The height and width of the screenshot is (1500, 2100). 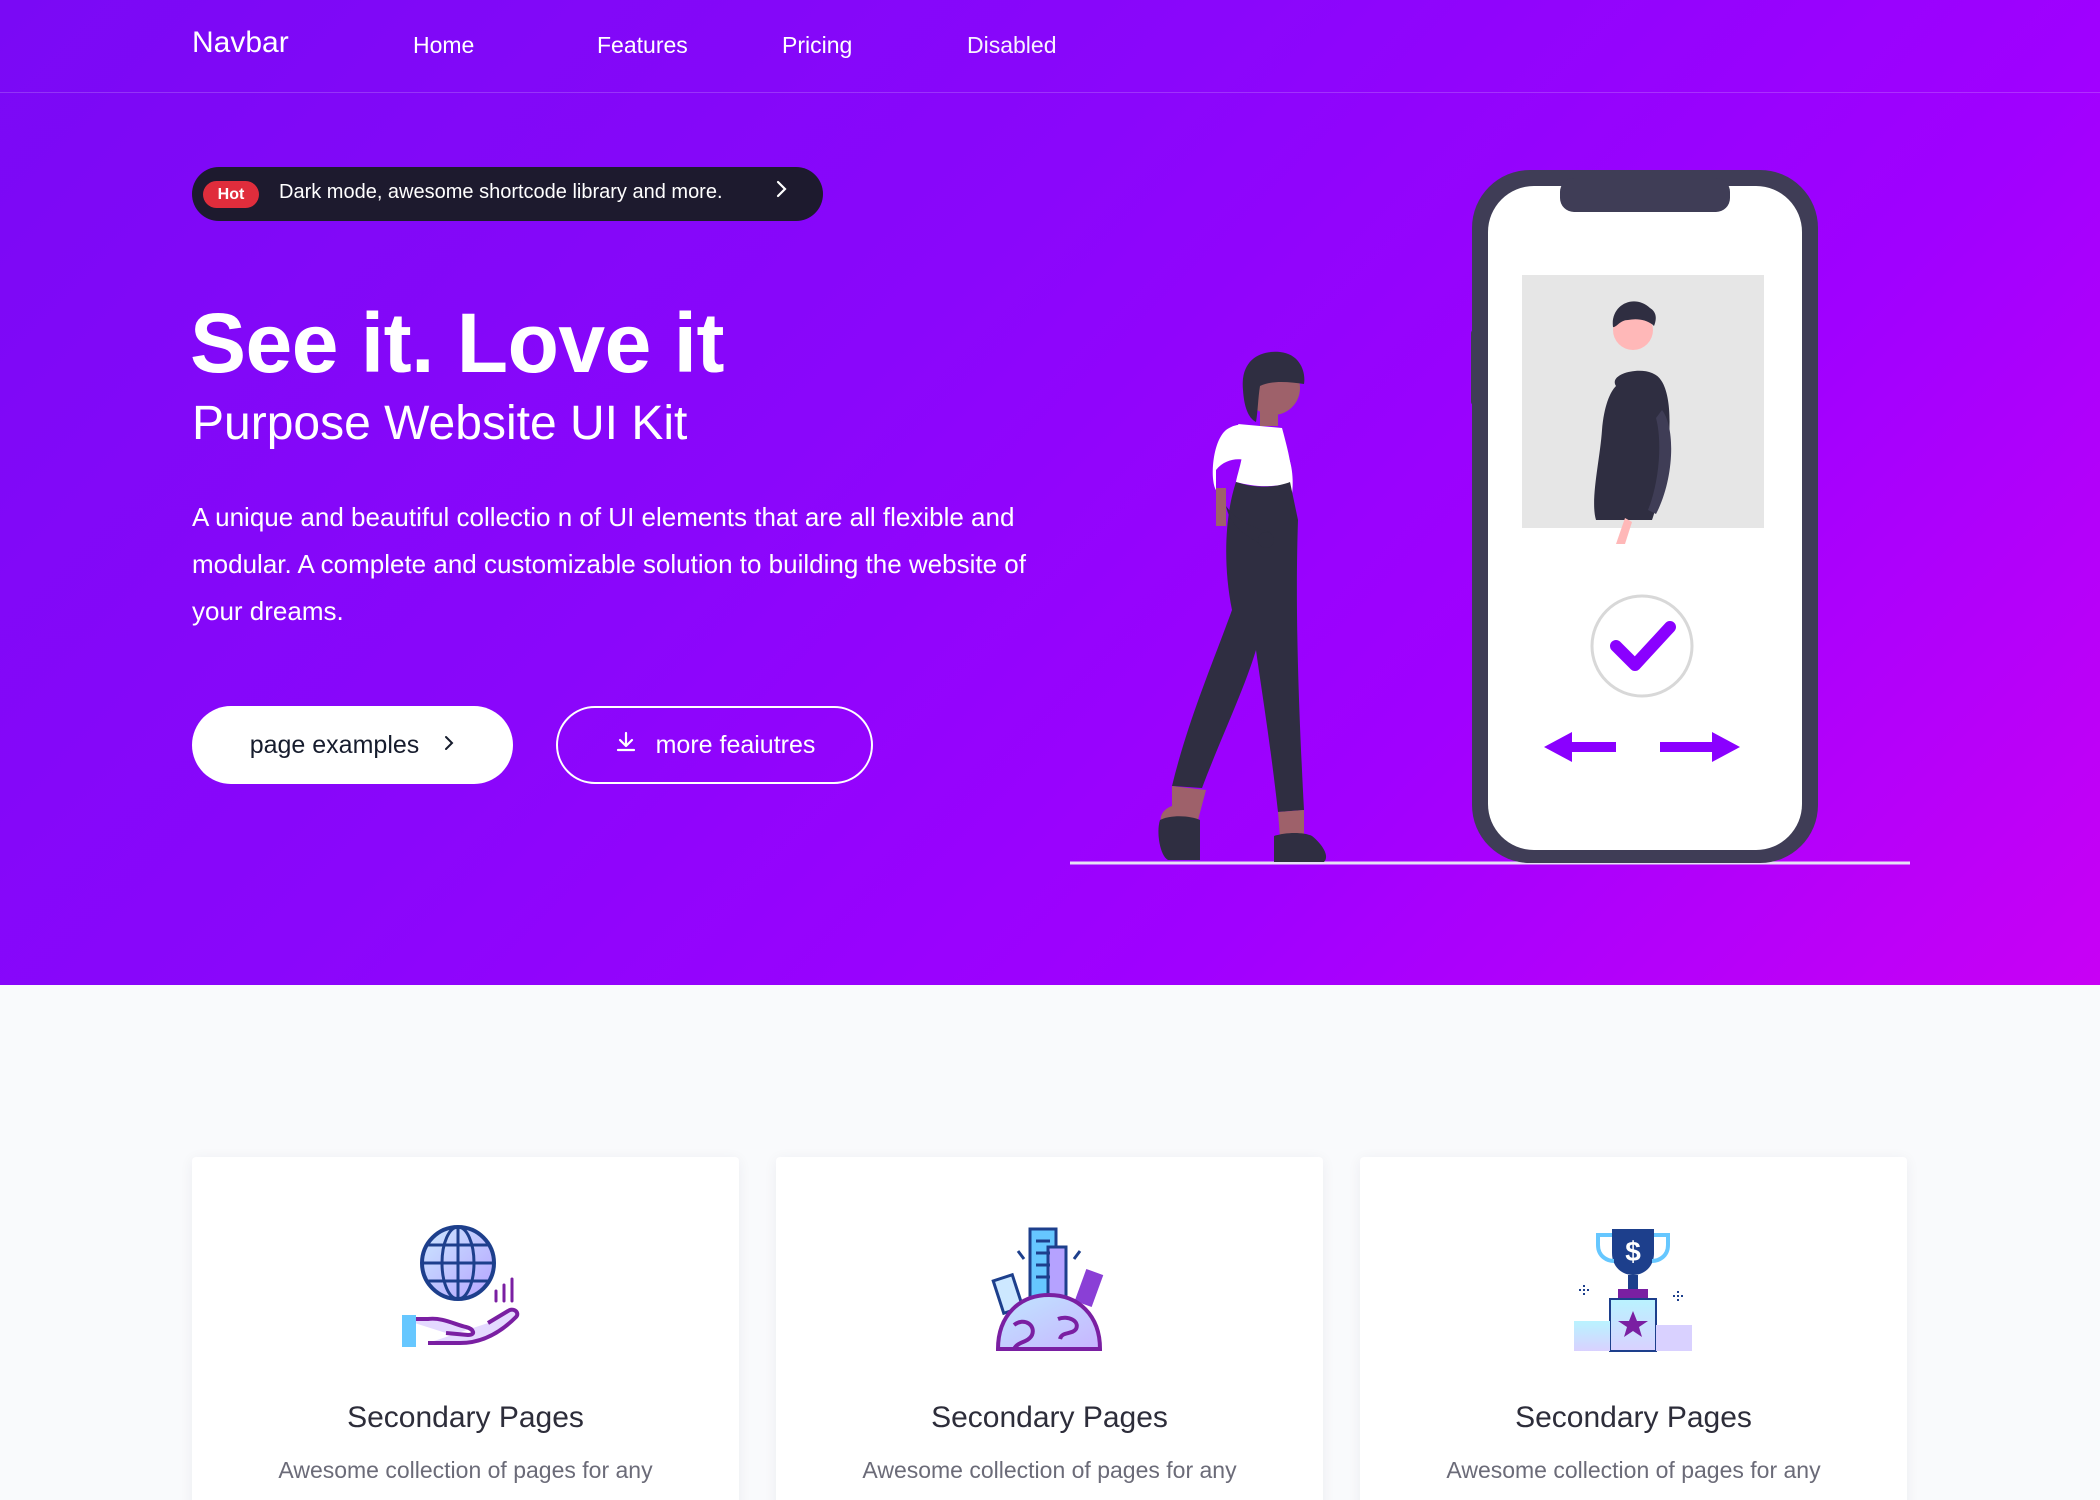 What do you see at coordinates (817, 45) in the screenshot?
I see `nav-link-pricing: Pricing` at bounding box center [817, 45].